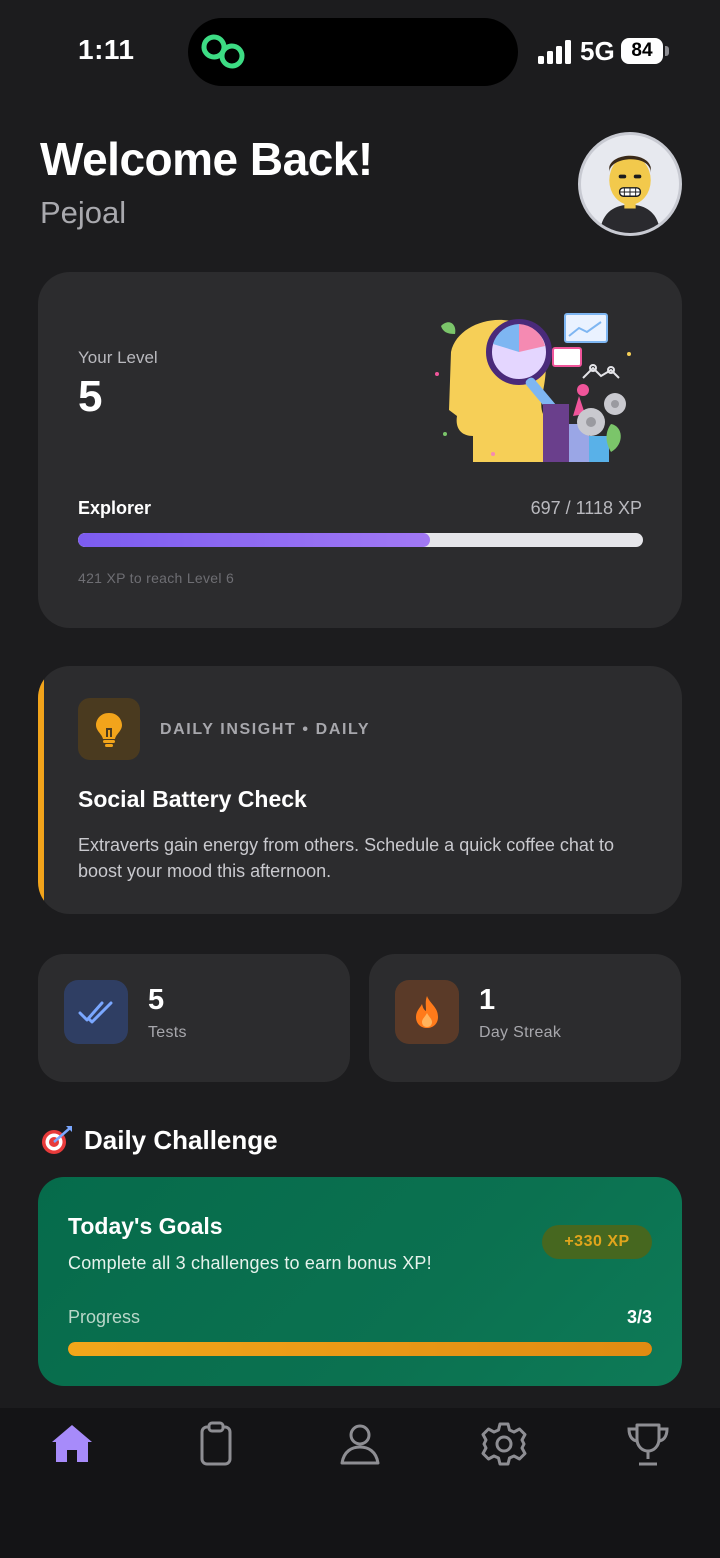 The image size is (720, 1558). I want to click on user-icon, so click(360, 1444).